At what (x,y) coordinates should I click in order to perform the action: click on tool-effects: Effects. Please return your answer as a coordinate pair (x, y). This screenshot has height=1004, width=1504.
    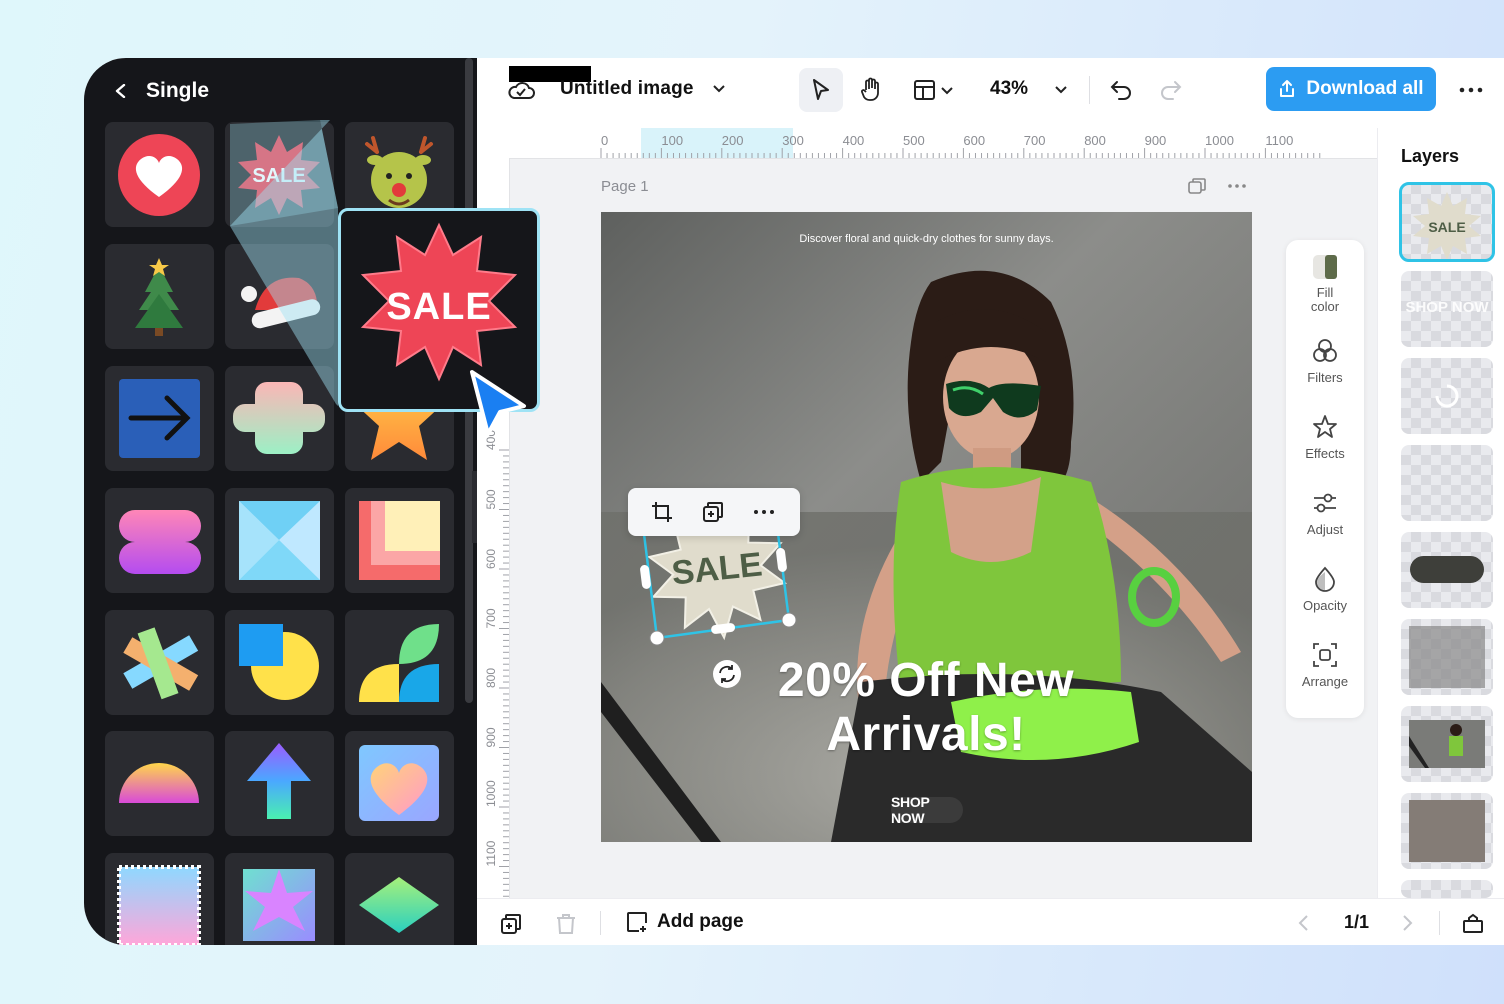
    Looking at the image, I should click on (1325, 437).